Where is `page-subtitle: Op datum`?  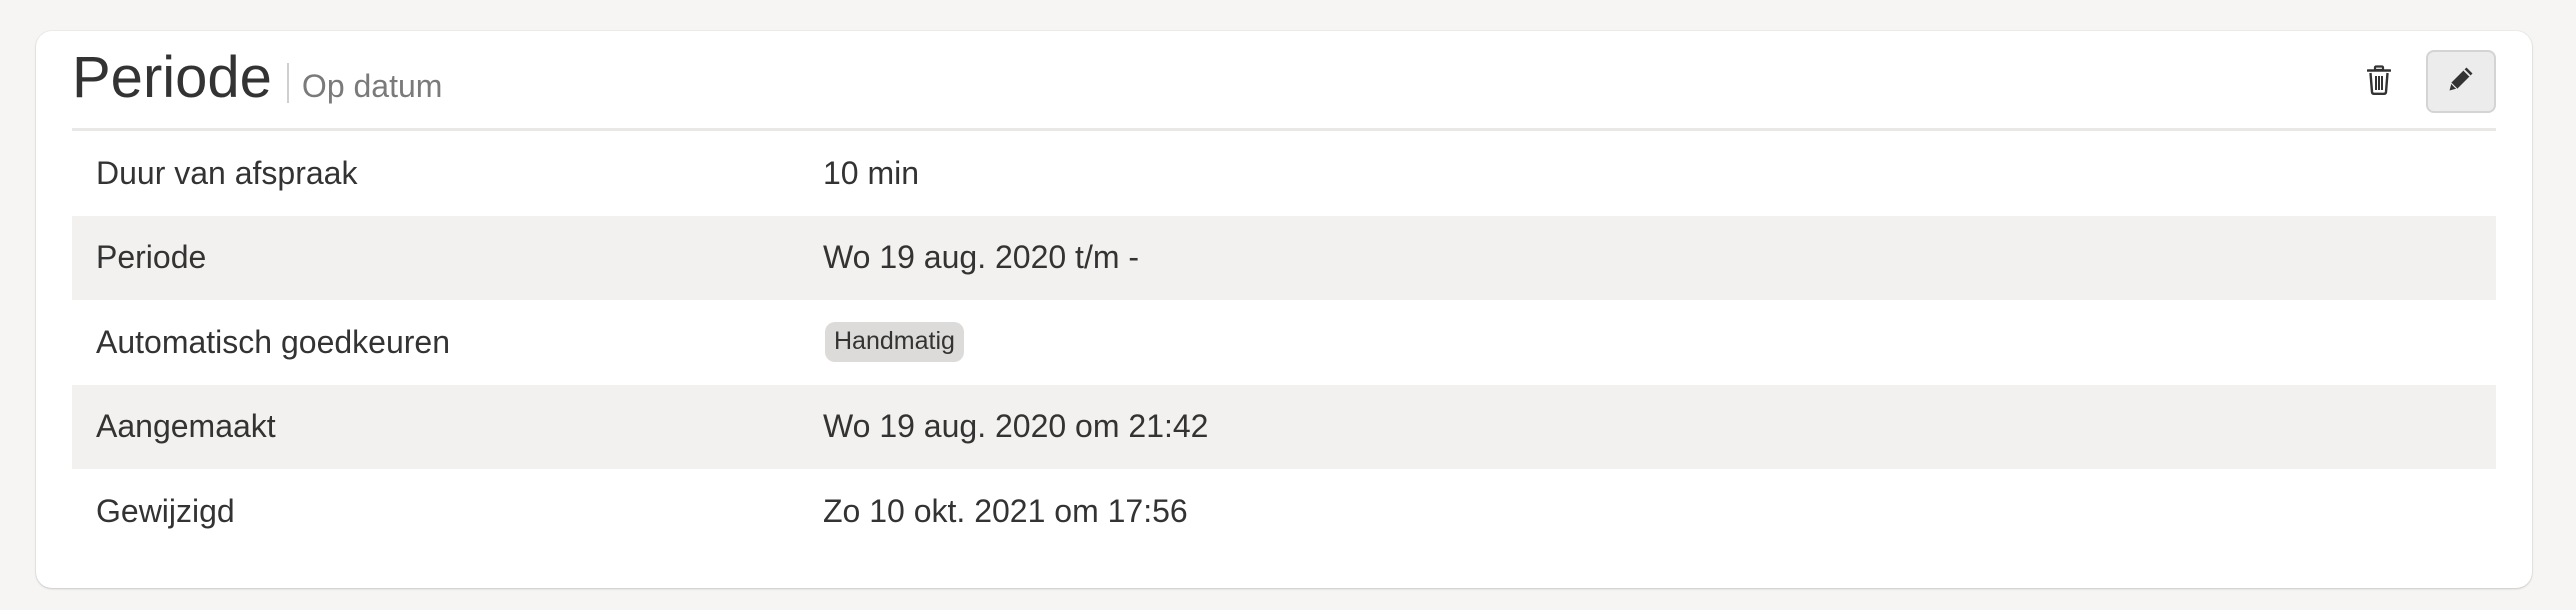
page-subtitle: Op datum is located at coordinates (372, 86).